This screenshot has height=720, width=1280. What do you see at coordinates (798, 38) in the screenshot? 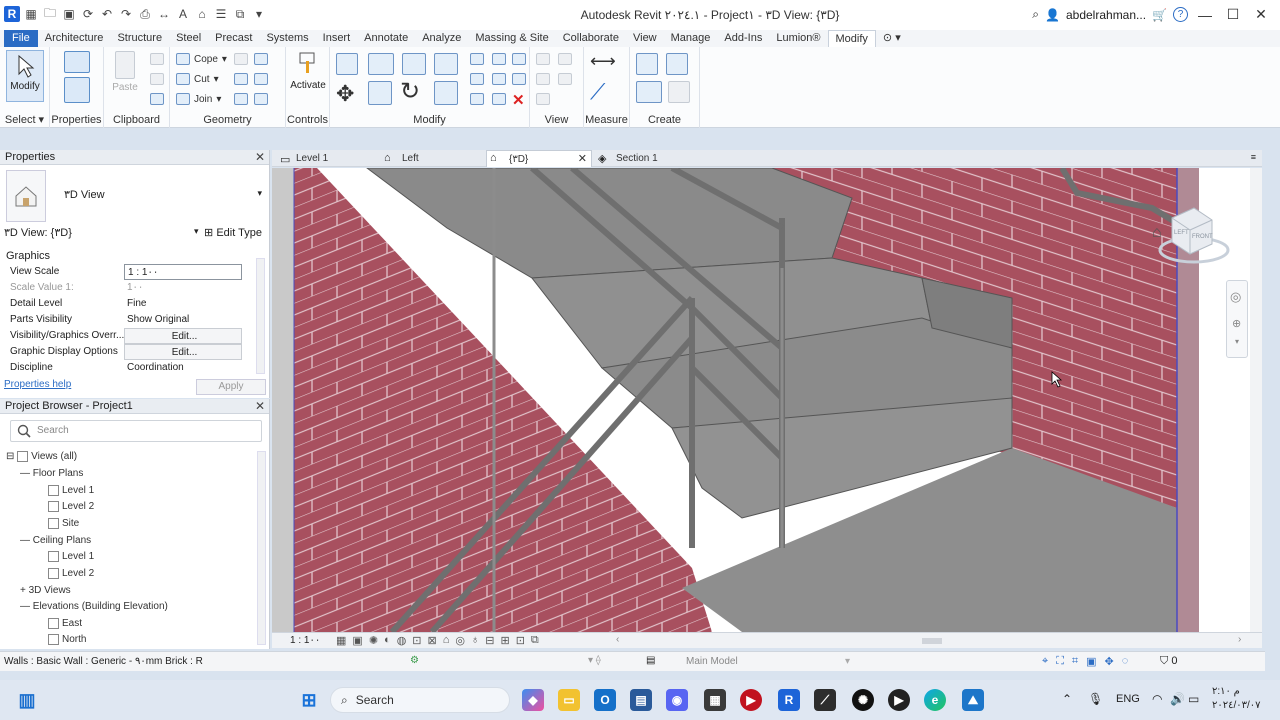
I see `tab-lumion: Lumion®` at bounding box center [798, 38].